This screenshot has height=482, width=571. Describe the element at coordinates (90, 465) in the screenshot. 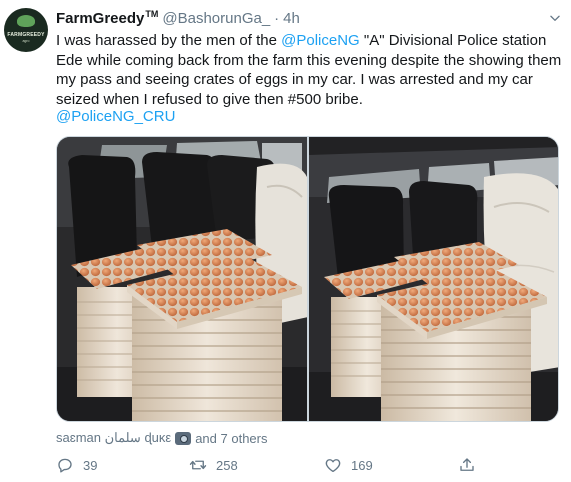

I see `reply-count: 39` at that location.